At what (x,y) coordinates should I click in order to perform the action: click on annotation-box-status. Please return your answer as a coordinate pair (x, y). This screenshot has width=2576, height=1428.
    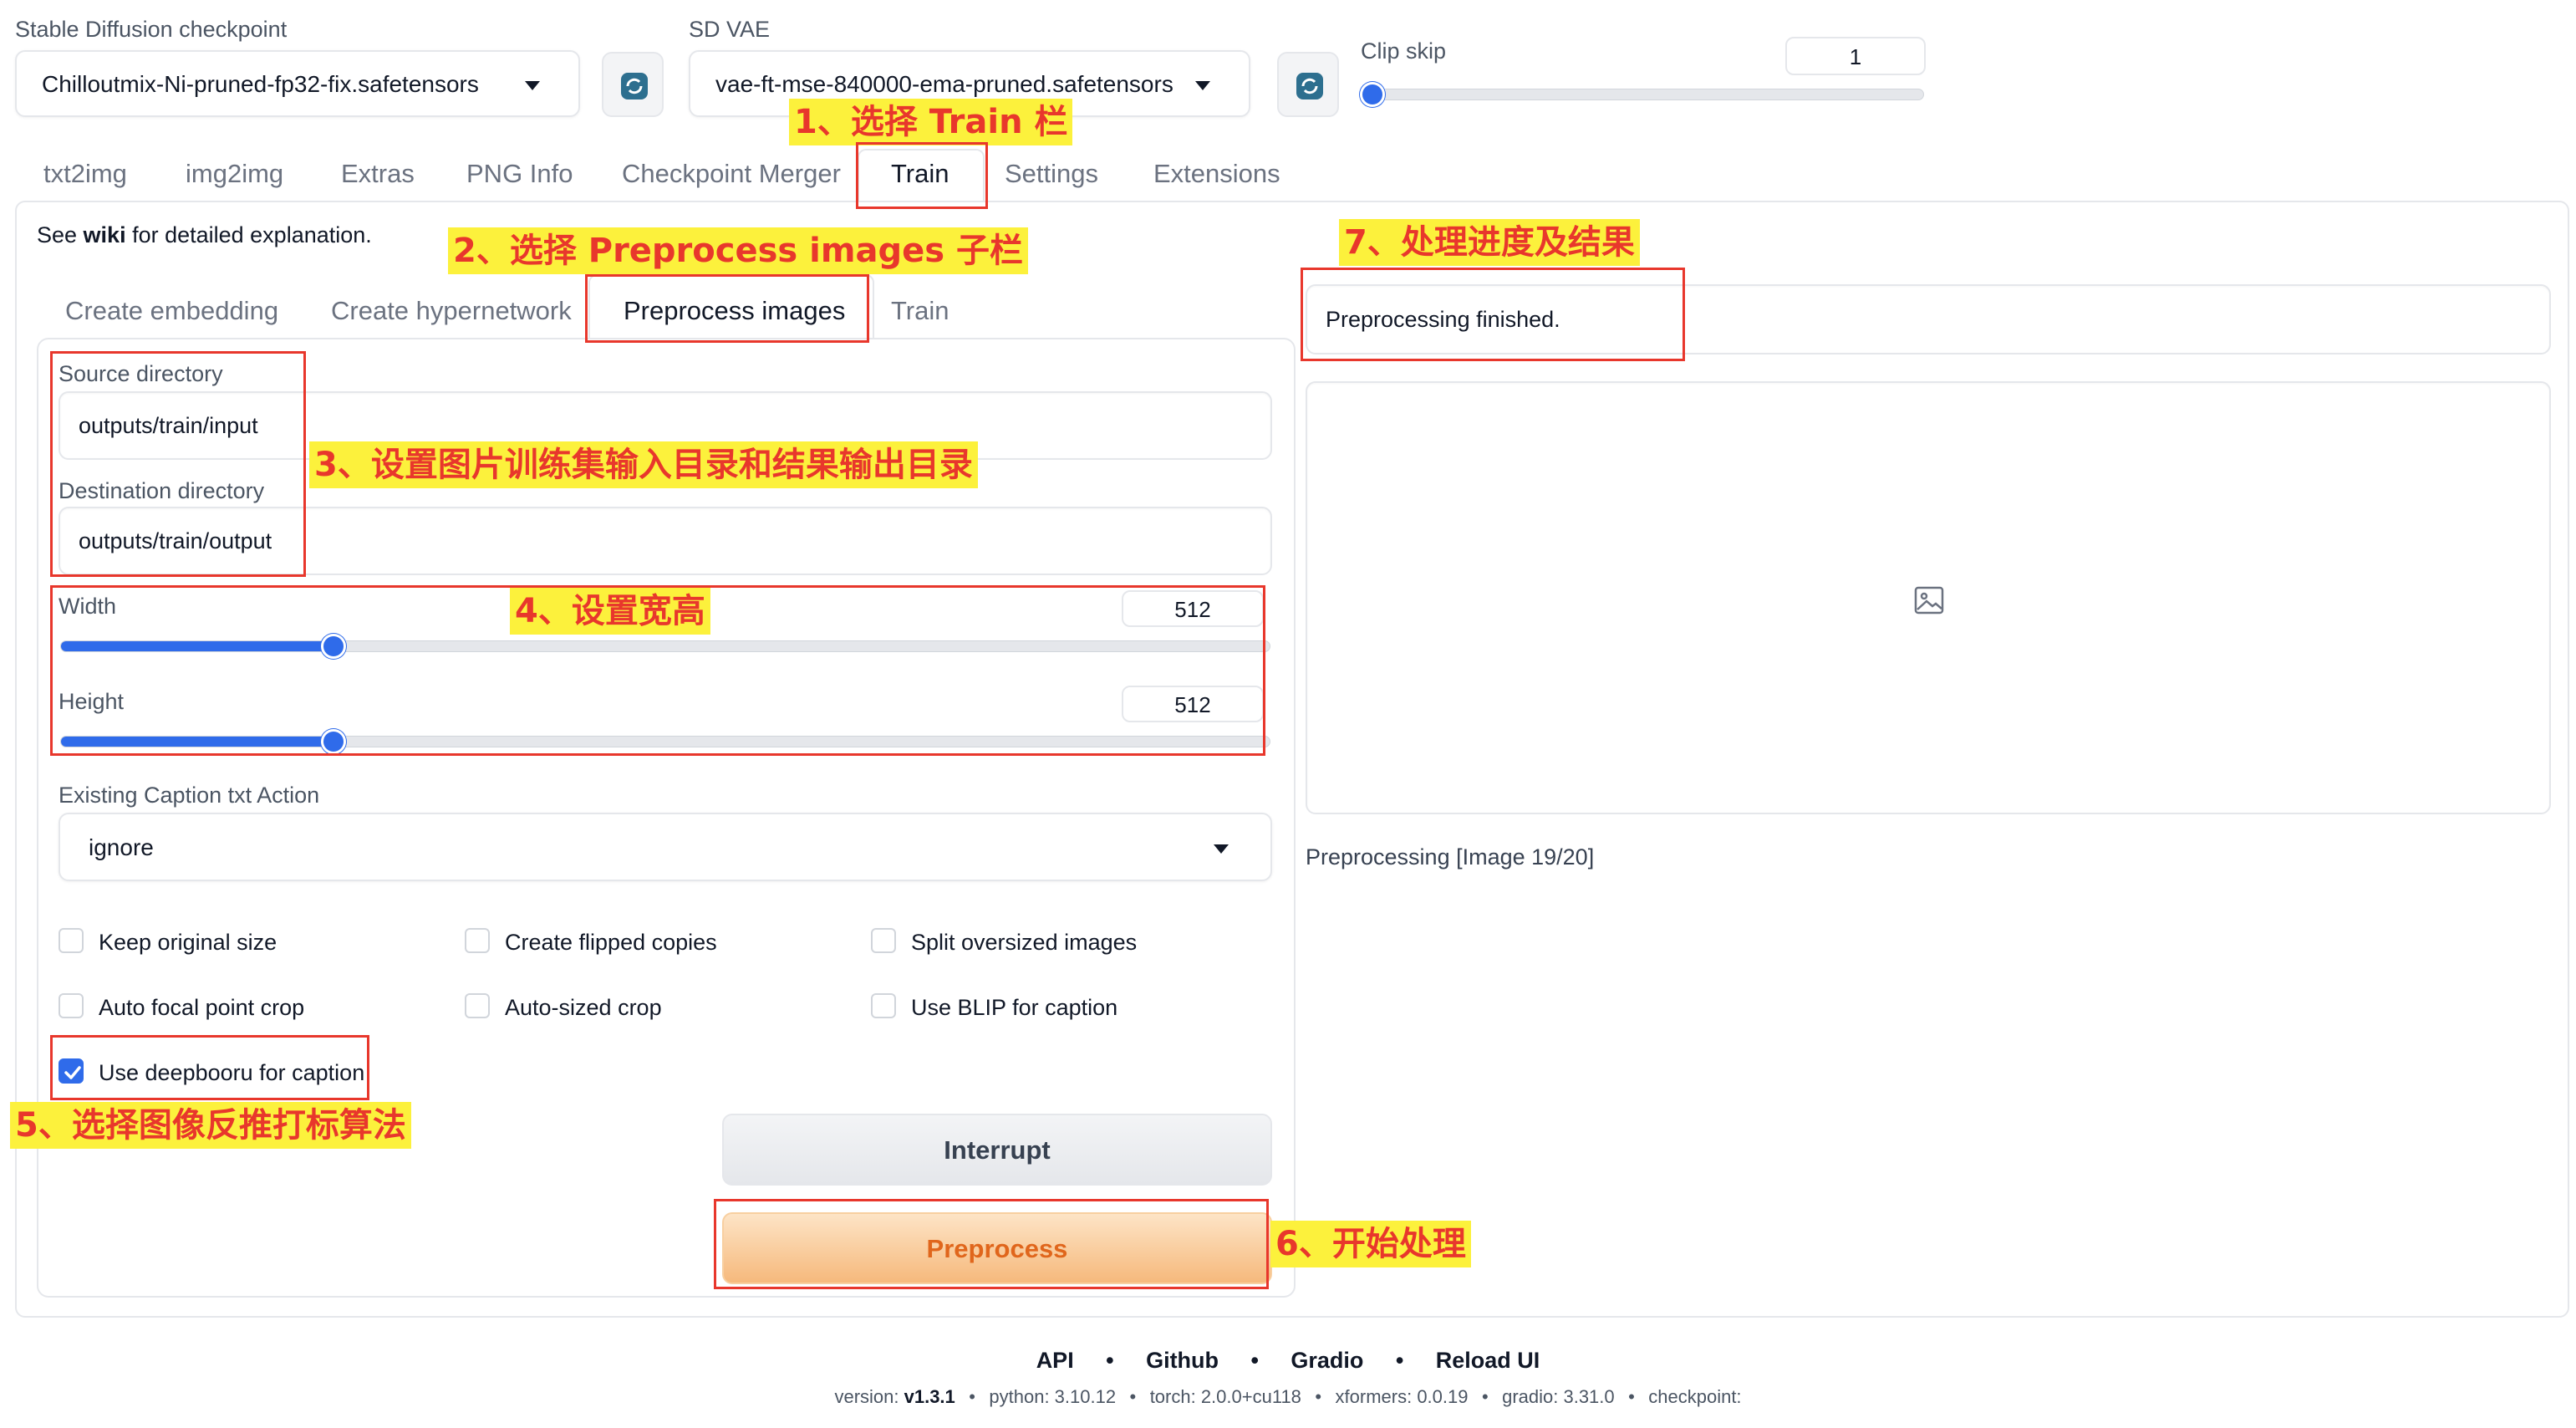
    Looking at the image, I should click on (1493, 314).